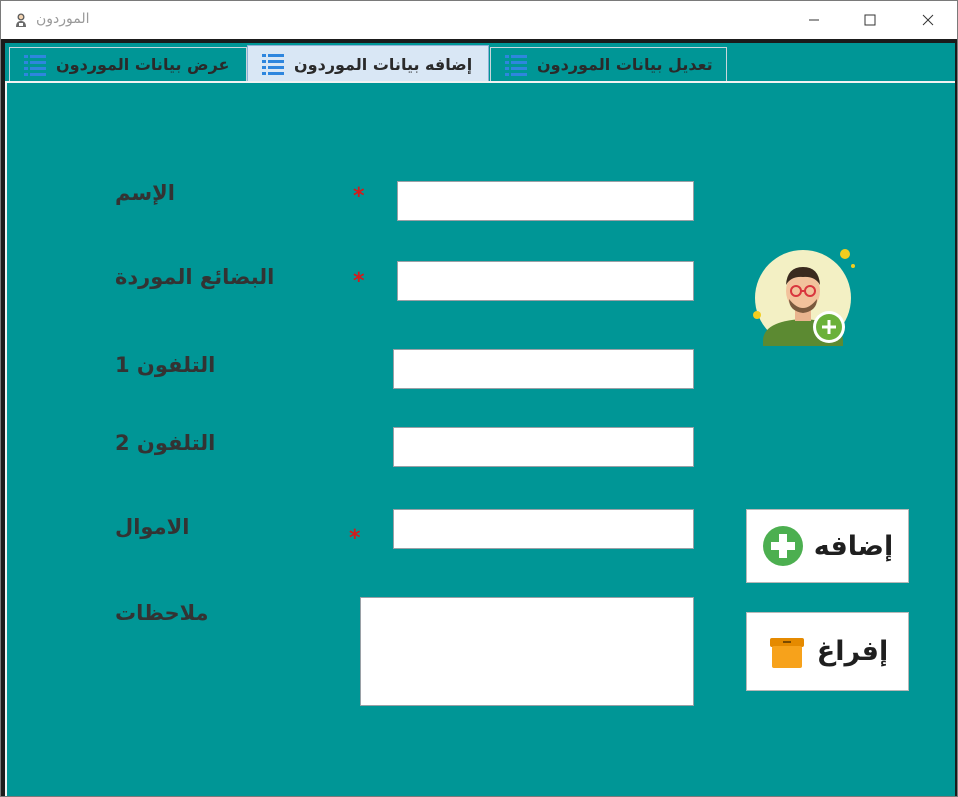 The width and height of the screenshot is (958, 797). What do you see at coordinates (543, 529) in the screenshot?
I see `money-input` at bounding box center [543, 529].